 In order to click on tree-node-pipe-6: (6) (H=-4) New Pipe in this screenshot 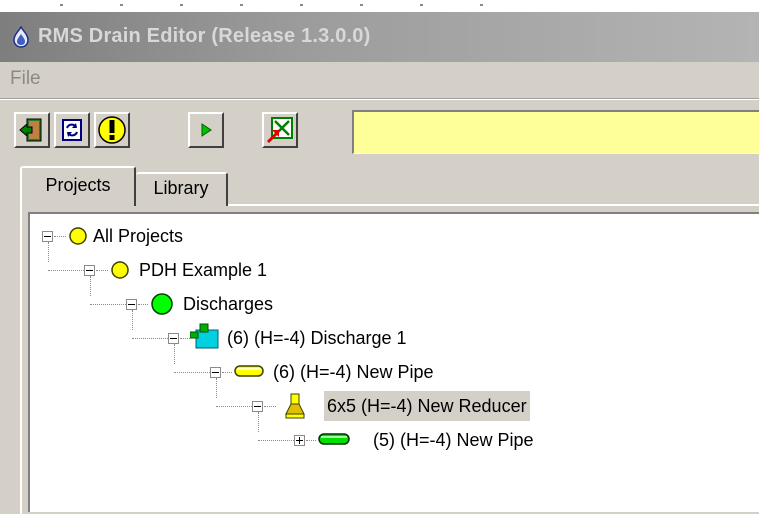, I will do `click(260, 372)`.